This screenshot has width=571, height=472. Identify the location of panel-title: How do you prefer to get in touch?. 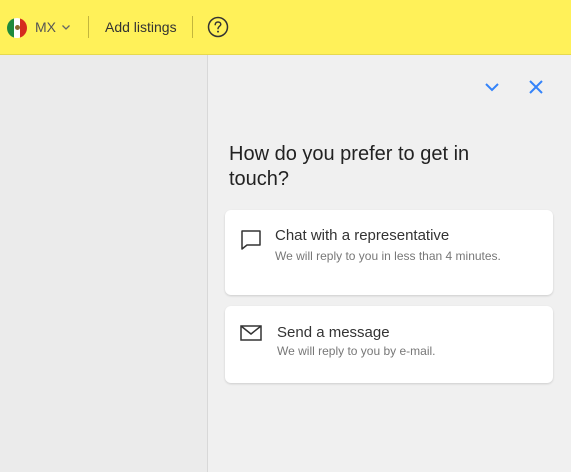
(349, 166).